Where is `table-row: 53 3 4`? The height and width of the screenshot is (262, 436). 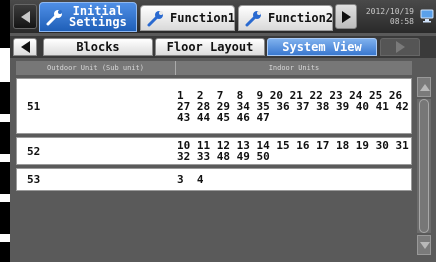
table-row: 53 3 4 is located at coordinates (214, 179).